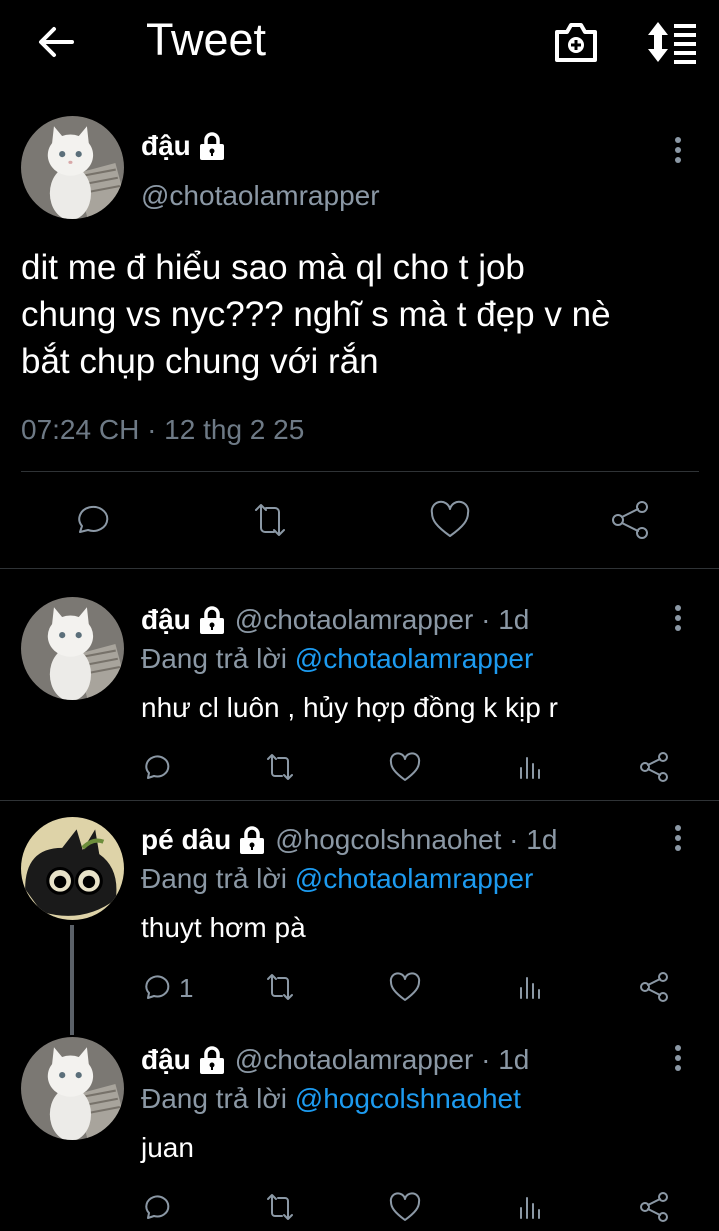 The width and height of the screenshot is (719, 1231). Describe the element at coordinates (186, 988) in the screenshot. I see `reply-count: 1` at that location.